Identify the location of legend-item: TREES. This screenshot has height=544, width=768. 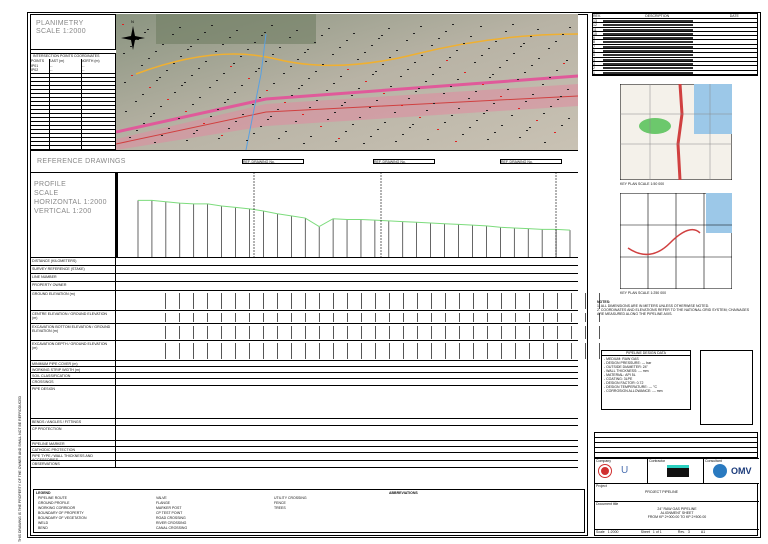
(280, 508).